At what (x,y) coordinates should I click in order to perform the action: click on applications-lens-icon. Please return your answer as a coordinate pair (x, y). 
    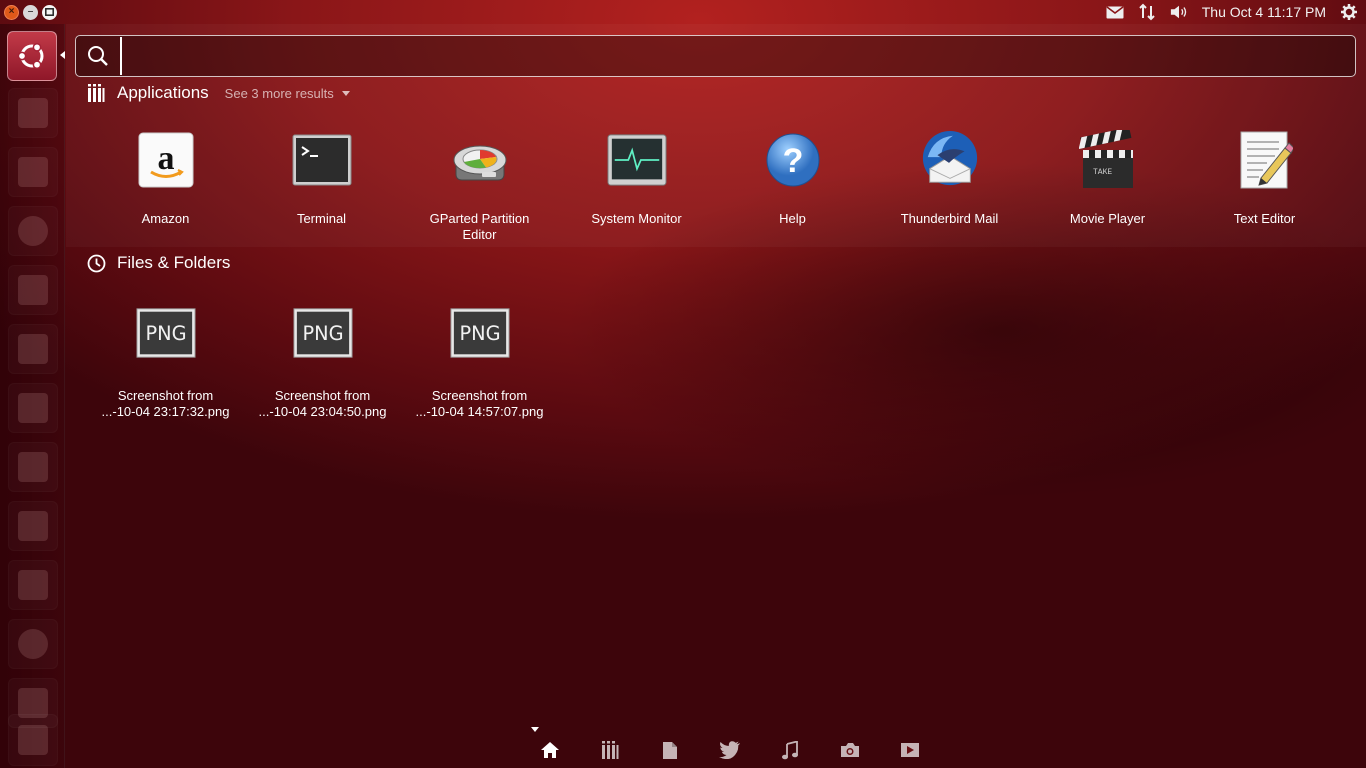
    Looking at the image, I should click on (610, 750).